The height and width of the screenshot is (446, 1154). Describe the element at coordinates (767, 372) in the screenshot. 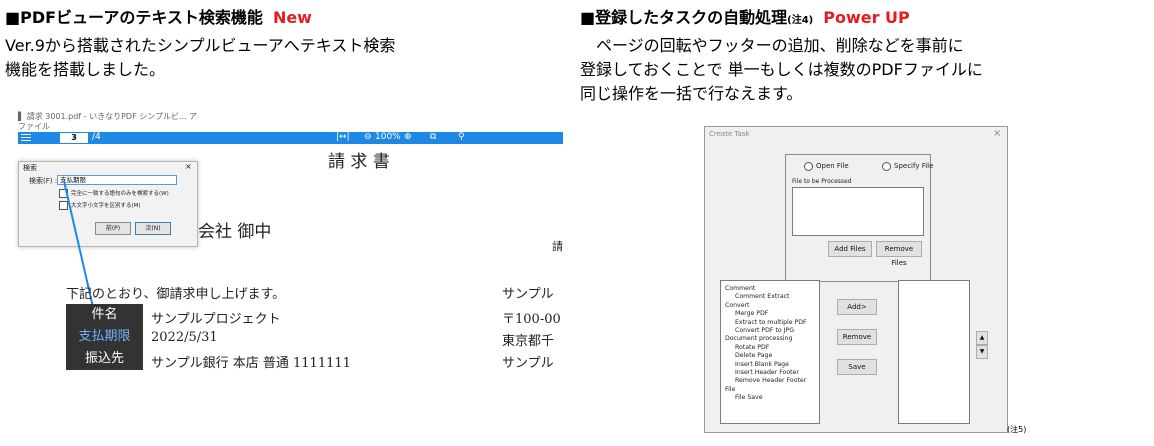

I see `tree-task-item: Insert Header Footer` at that location.